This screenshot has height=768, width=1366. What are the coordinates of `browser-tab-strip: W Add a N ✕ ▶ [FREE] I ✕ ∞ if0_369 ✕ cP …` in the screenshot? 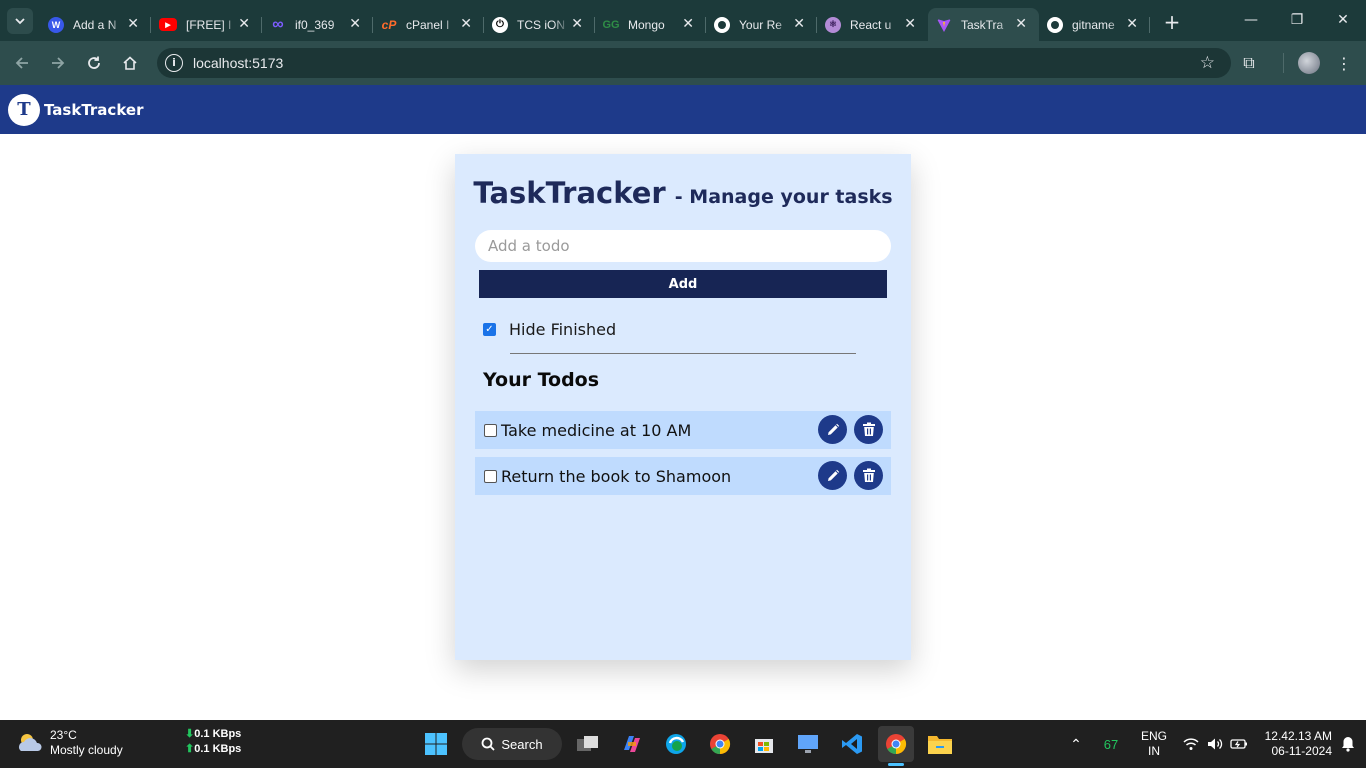 It's located at (683, 20).